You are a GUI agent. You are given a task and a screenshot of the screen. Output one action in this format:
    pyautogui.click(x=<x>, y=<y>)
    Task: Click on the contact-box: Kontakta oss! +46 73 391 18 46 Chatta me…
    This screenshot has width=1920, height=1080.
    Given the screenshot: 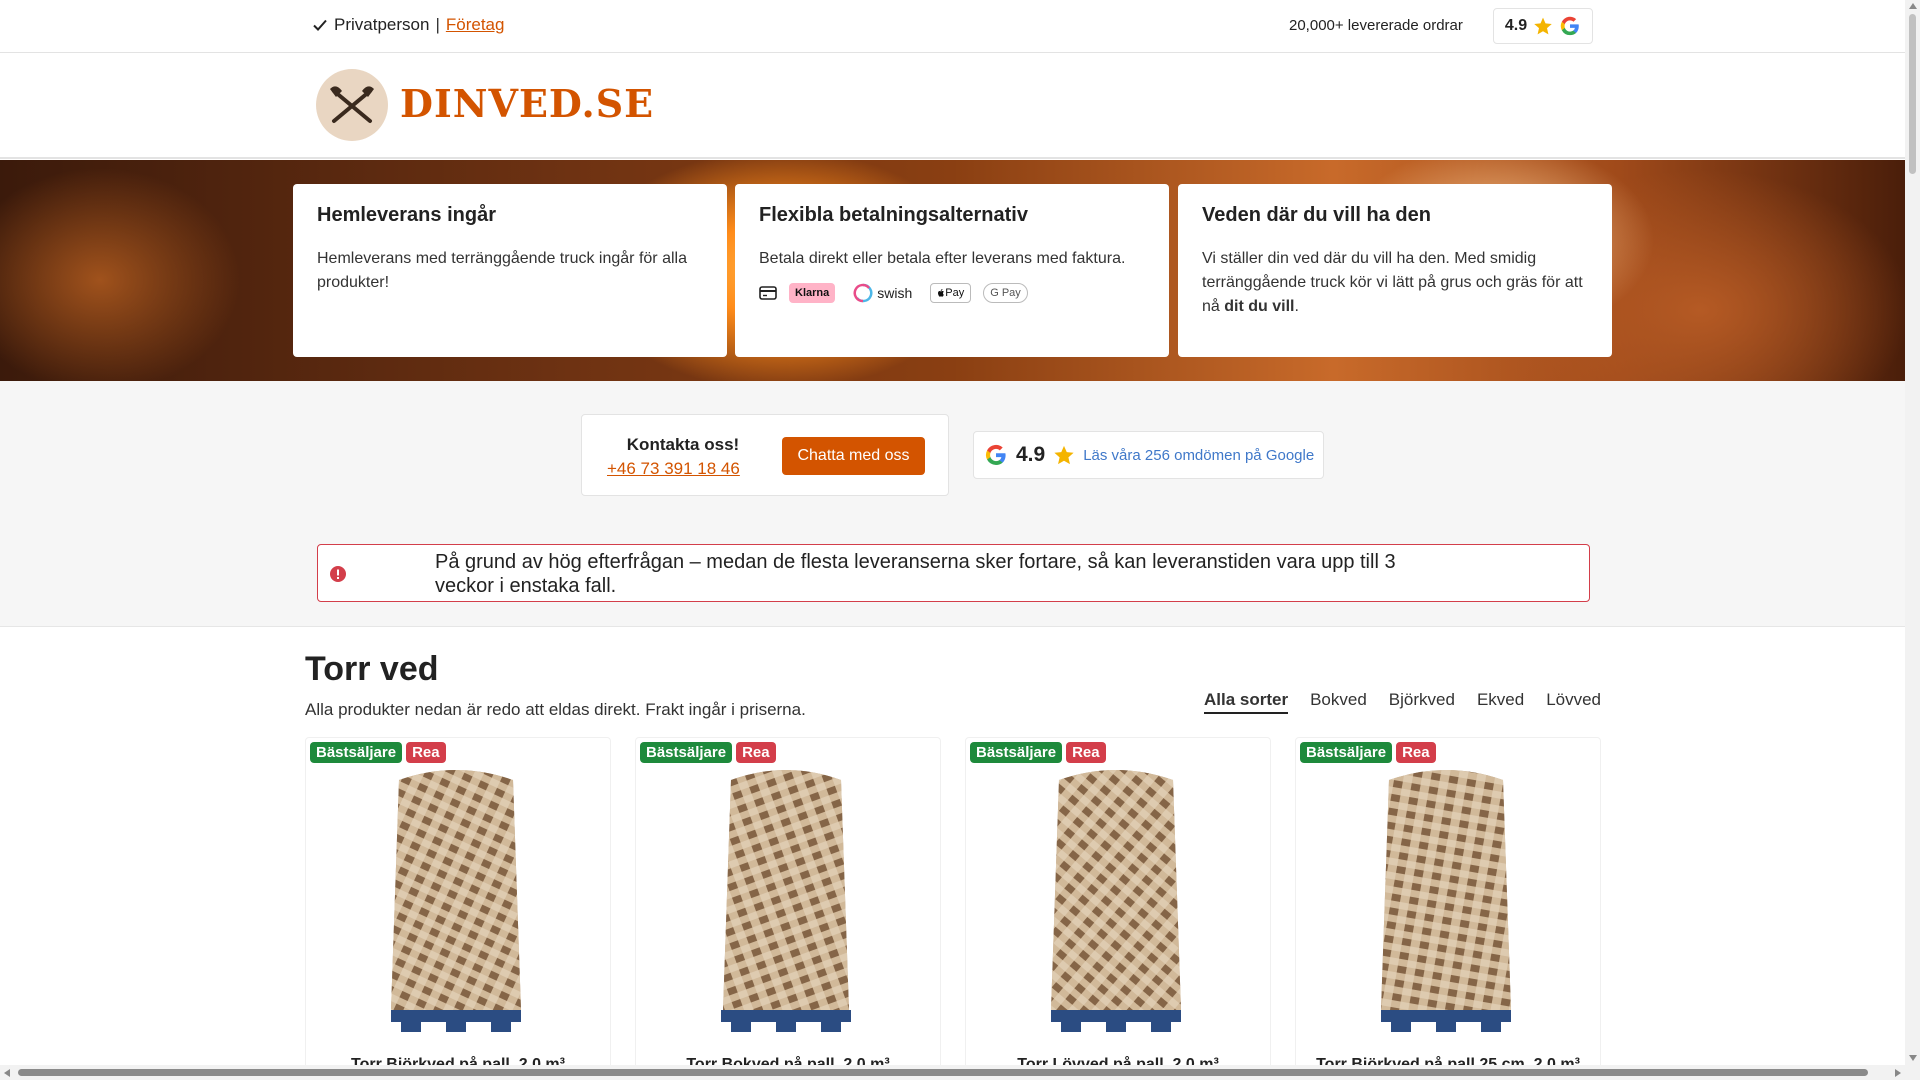 What is the action you would take?
    pyautogui.click(x=765, y=455)
    